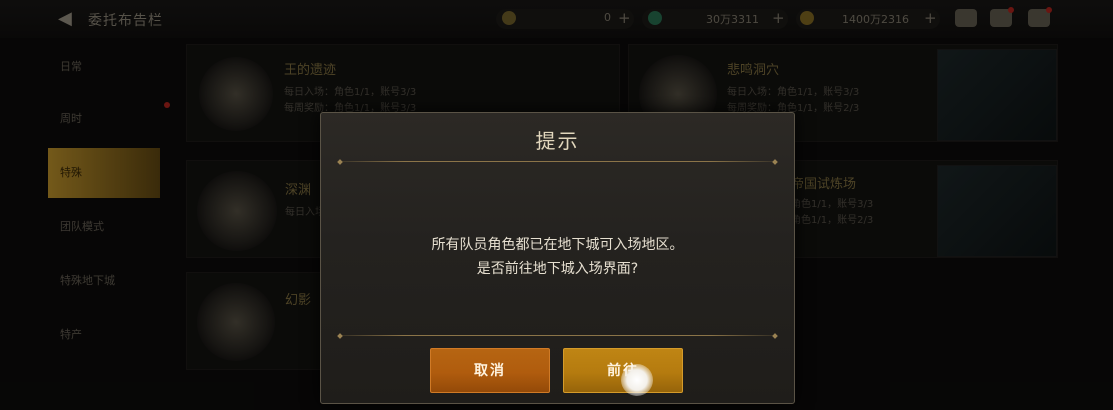 This screenshot has width=1113, height=410. What do you see at coordinates (557, 269) in the screenshot?
I see `dialog-message-line: 是否前往地下城入场界面?` at bounding box center [557, 269].